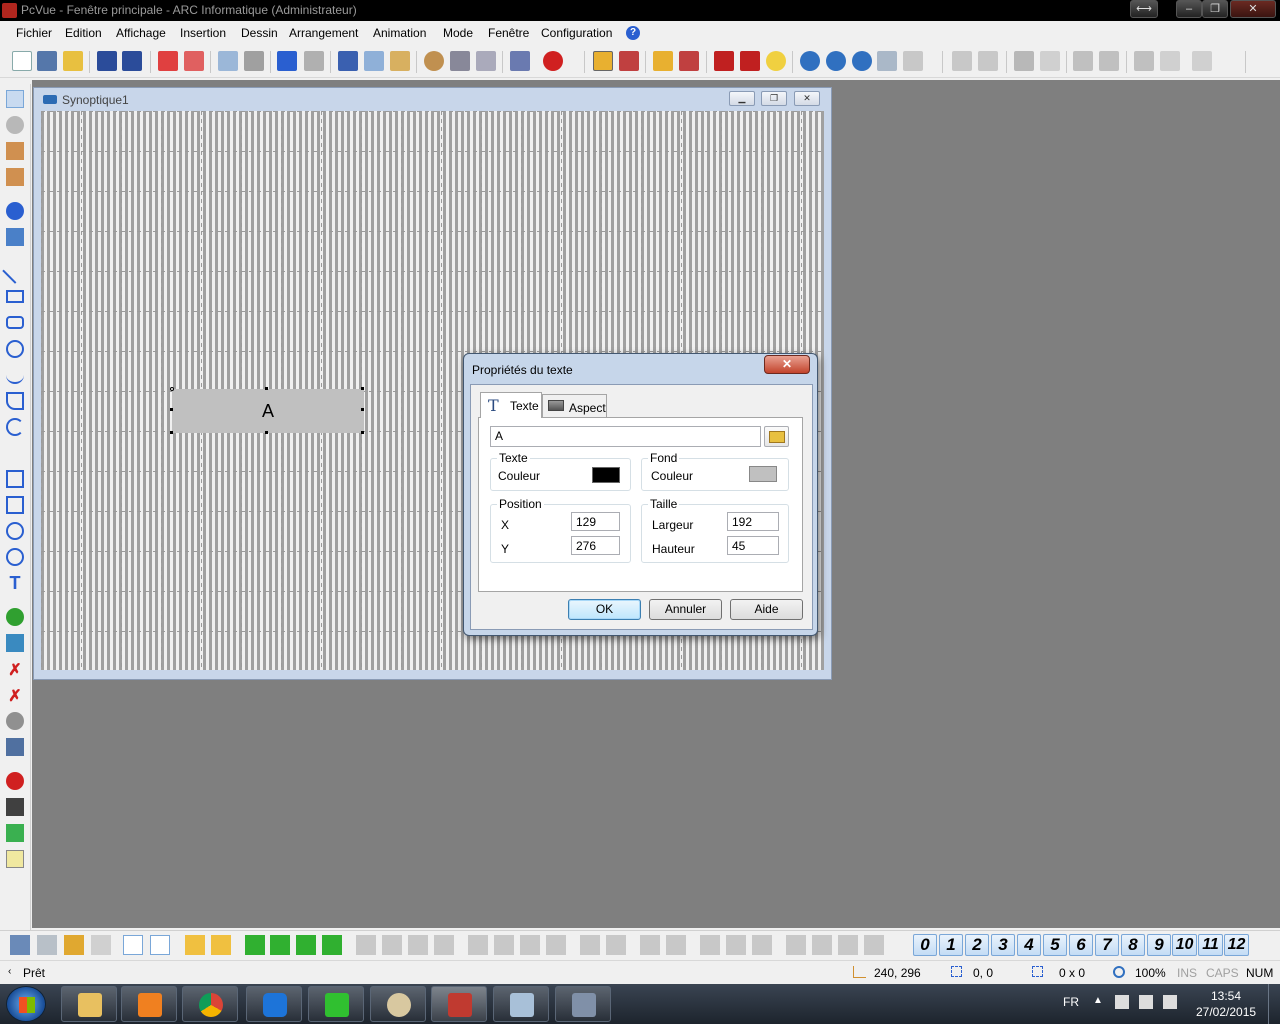 Image resolution: width=1280 pixels, height=1024 pixels. What do you see at coordinates (616, 945) in the screenshot?
I see `center-v-icon` at bounding box center [616, 945].